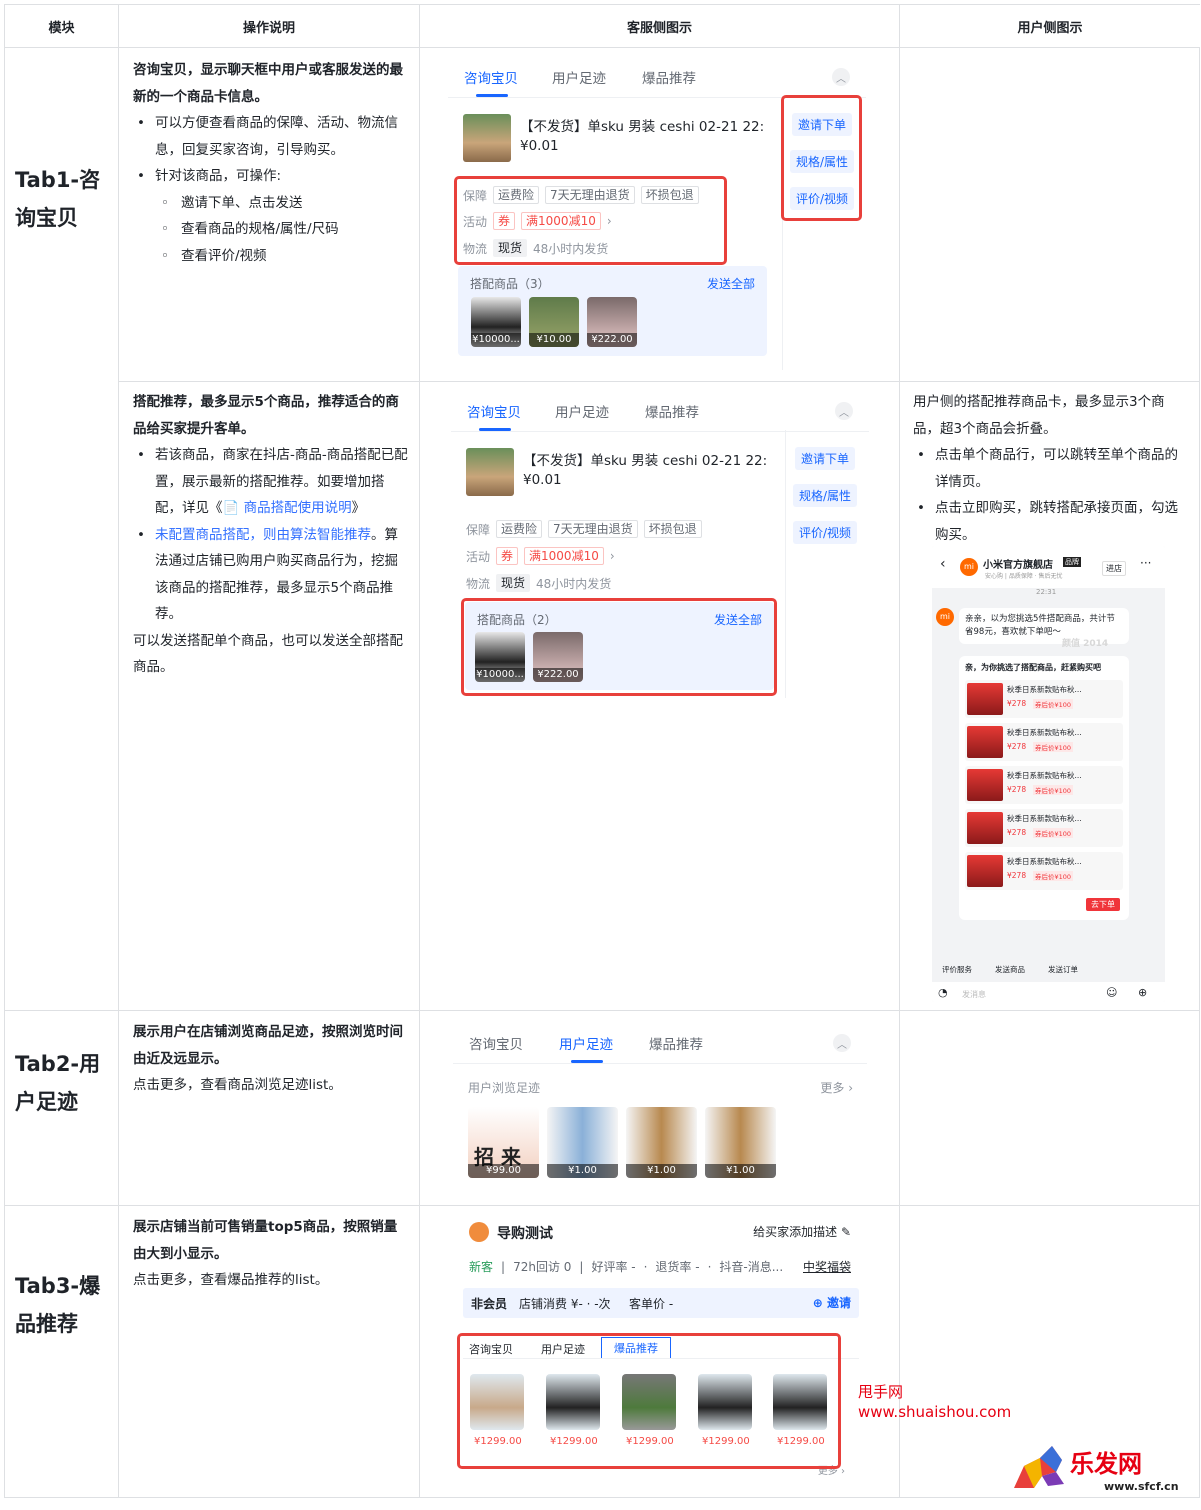  I want to click on logistics-row: 物流 现货 48小时内发货, so click(539, 583).